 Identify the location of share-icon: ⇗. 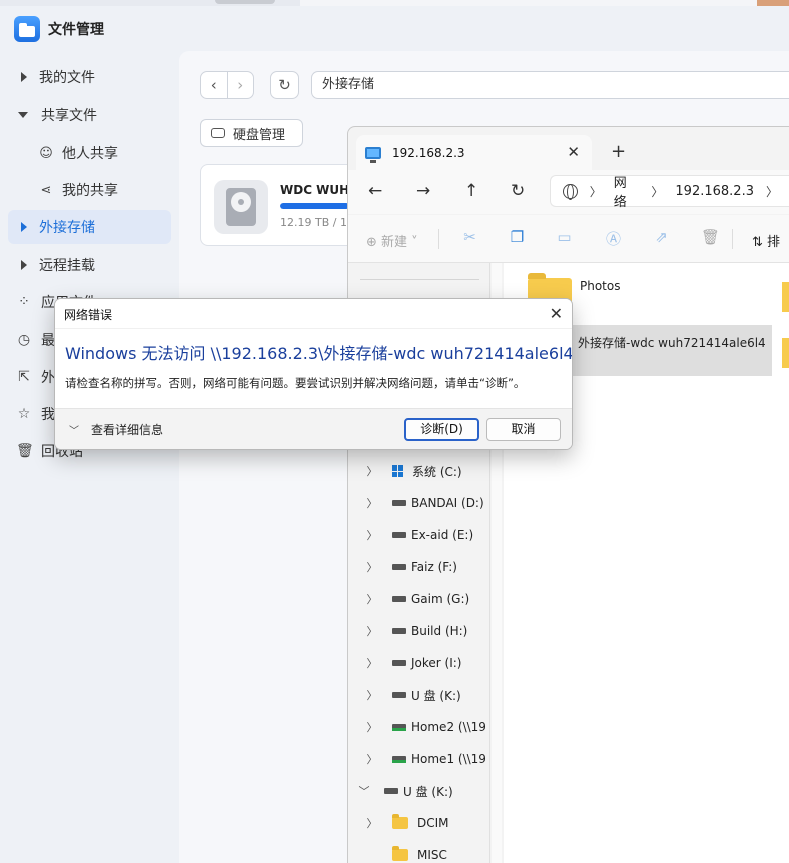
(661, 237).